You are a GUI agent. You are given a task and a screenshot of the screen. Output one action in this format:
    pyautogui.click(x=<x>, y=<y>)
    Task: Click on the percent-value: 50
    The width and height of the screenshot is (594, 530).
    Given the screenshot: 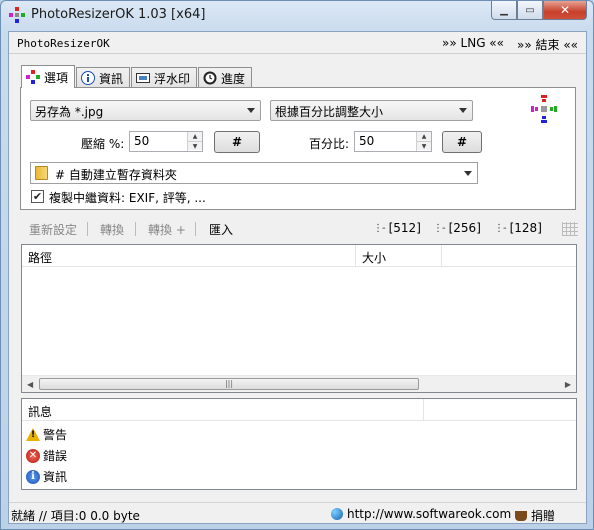 What is the action you would take?
    pyautogui.click(x=367, y=141)
    